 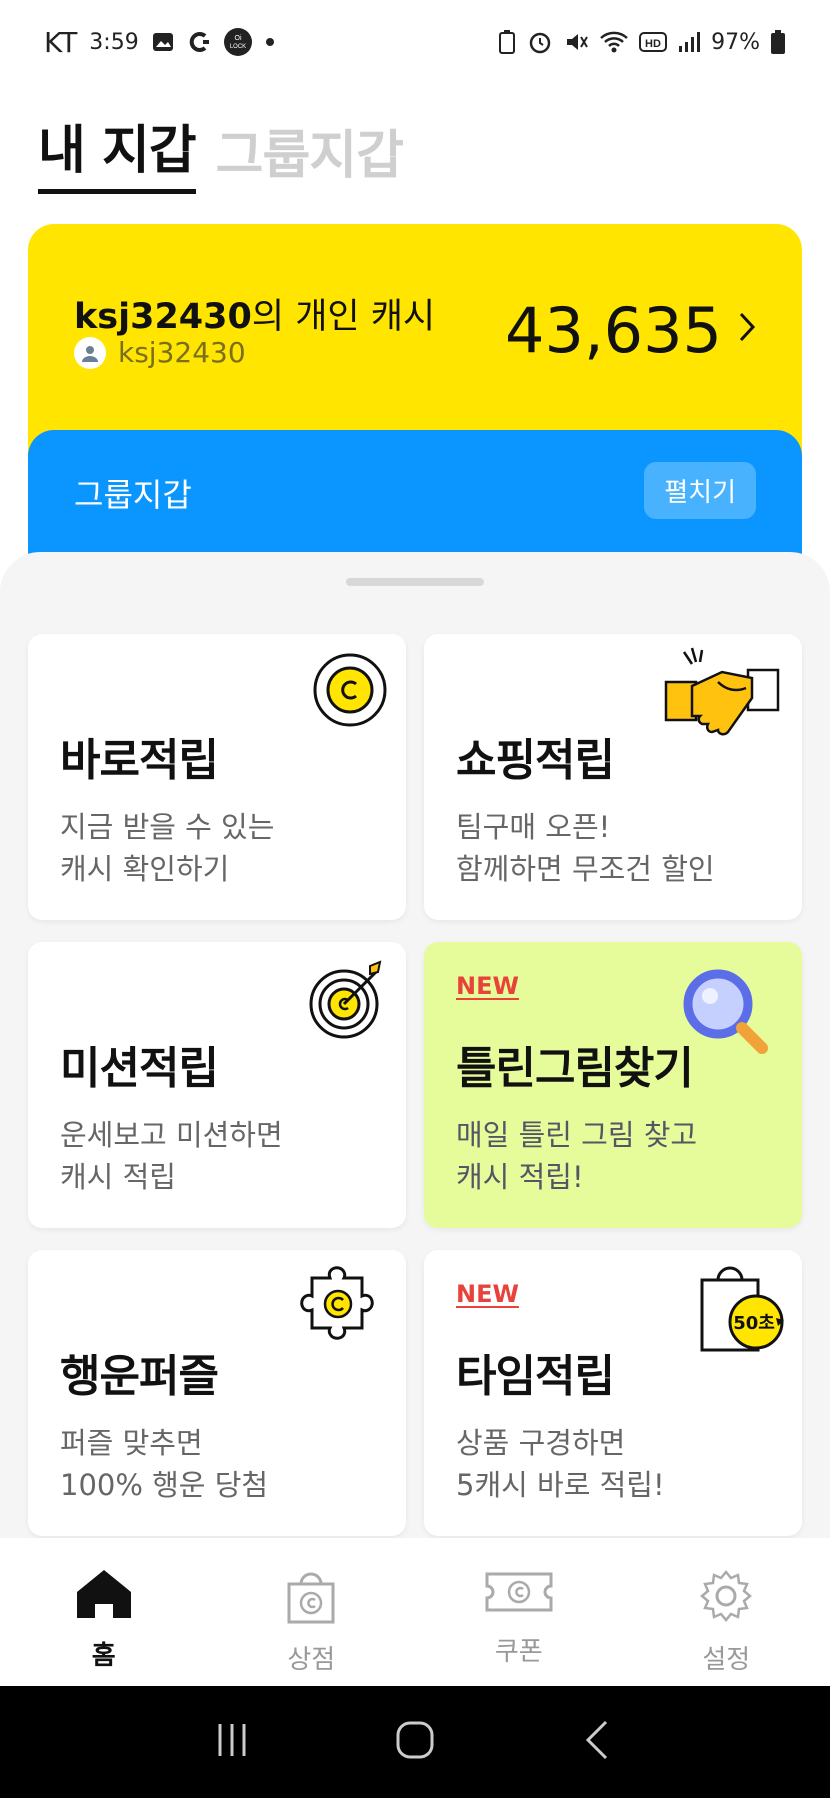 What do you see at coordinates (167, 848) in the screenshot?
I see `tile-desc: 지금 받을 수 있는 캐시 확인하기` at bounding box center [167, 848].